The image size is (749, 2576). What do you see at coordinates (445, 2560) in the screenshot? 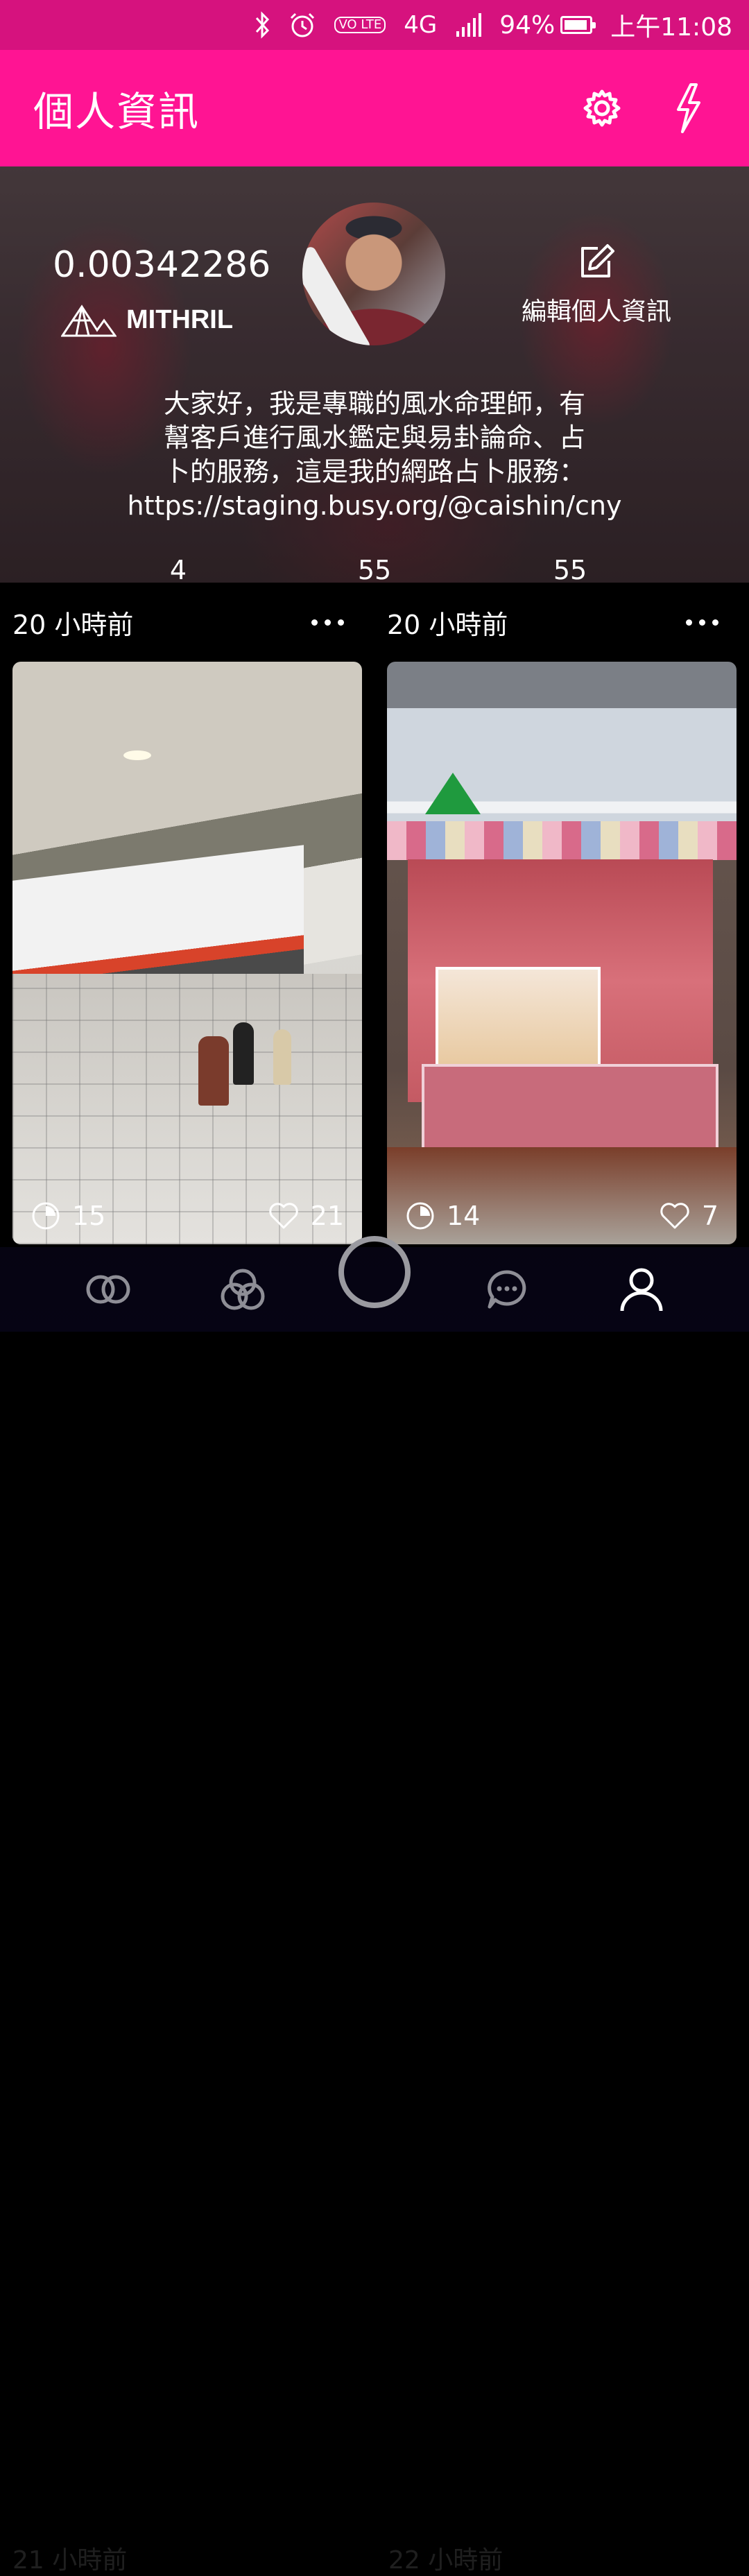
I see `post-time: 22 小時前` at bounding box center [445, 2560].